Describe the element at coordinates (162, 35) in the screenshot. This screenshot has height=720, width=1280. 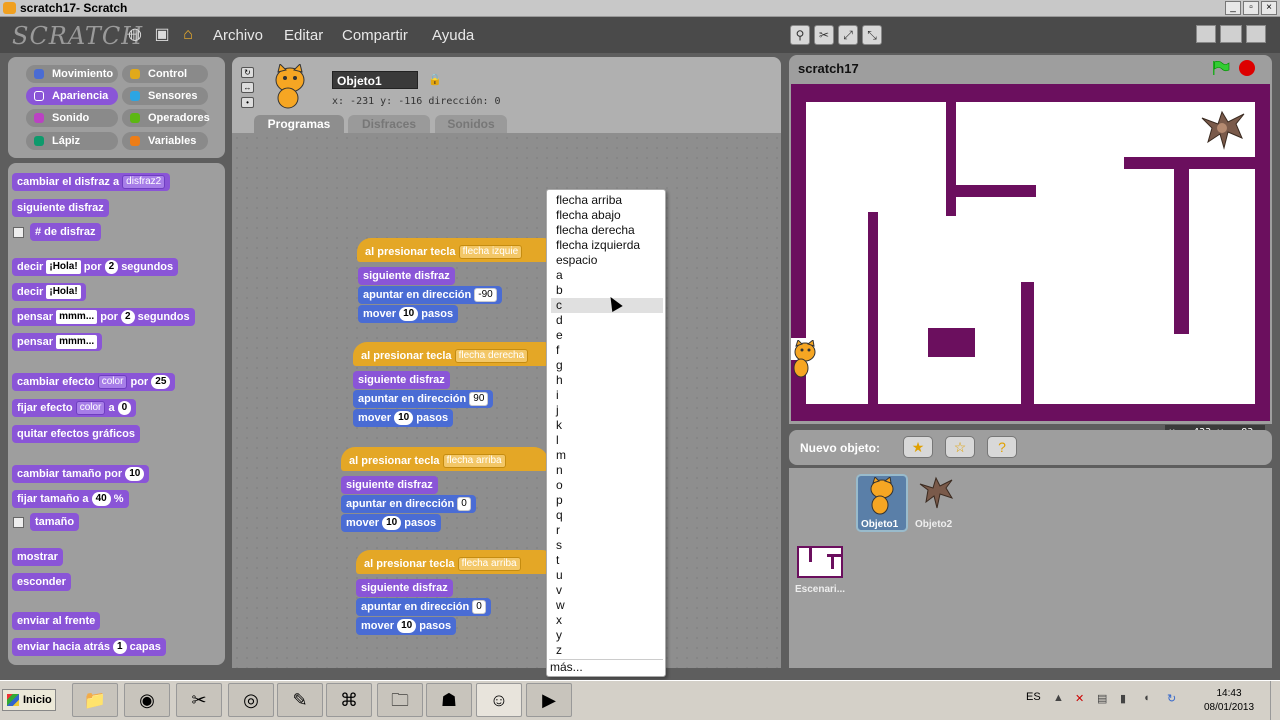
I see `save-icon: ▣` at that location.